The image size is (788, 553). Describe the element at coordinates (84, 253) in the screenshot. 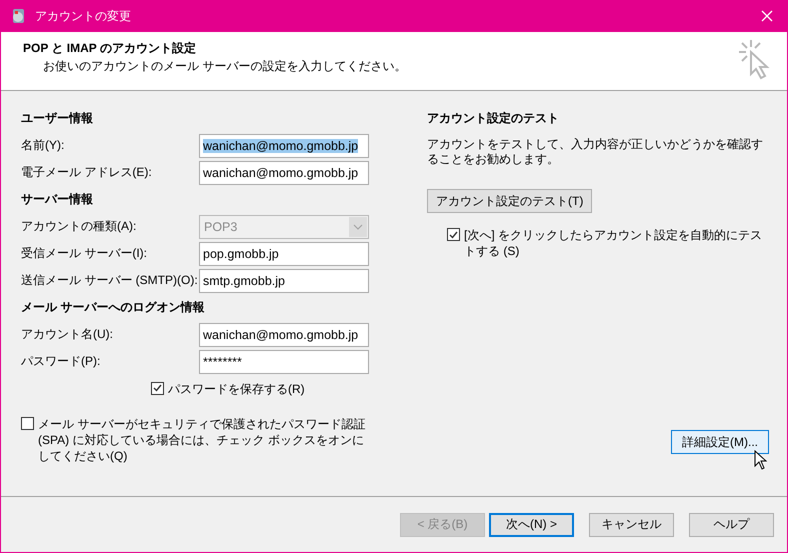

I see `field-label: 受信メール サーバー(I):` at that location.